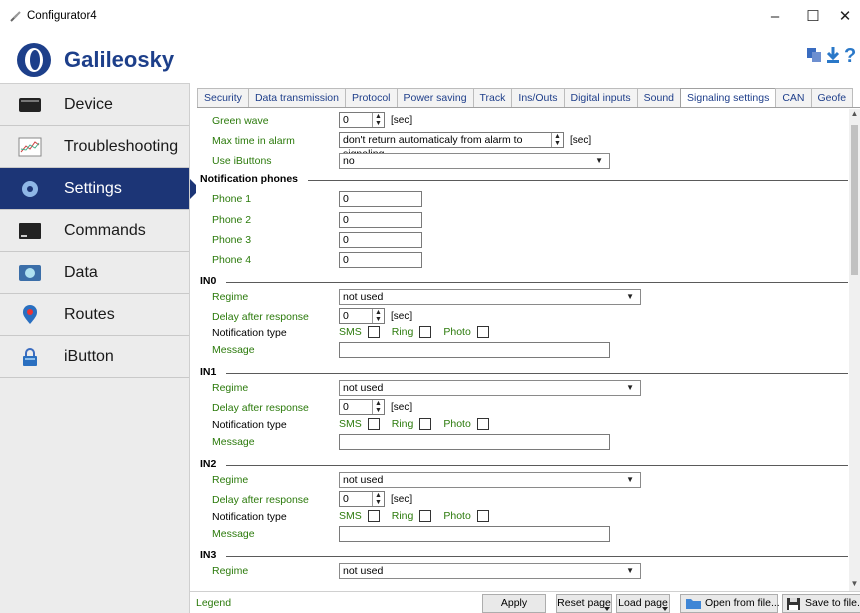 This screenshot has width=860, height=613. I want to click on in2-message-field, so click(474, 534).